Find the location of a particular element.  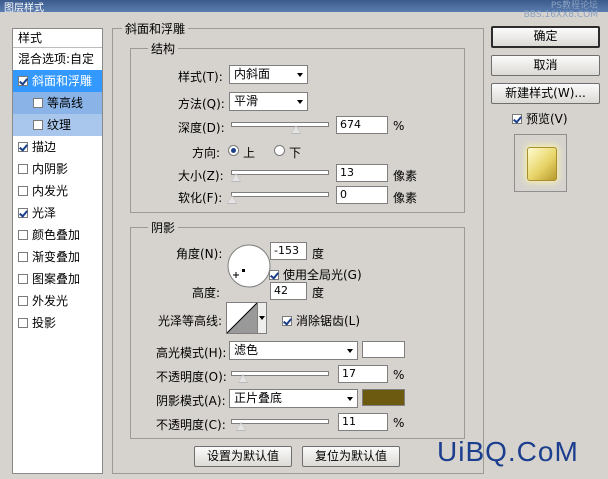

cancel-button: 取消 is located at coordinates (545, 65).